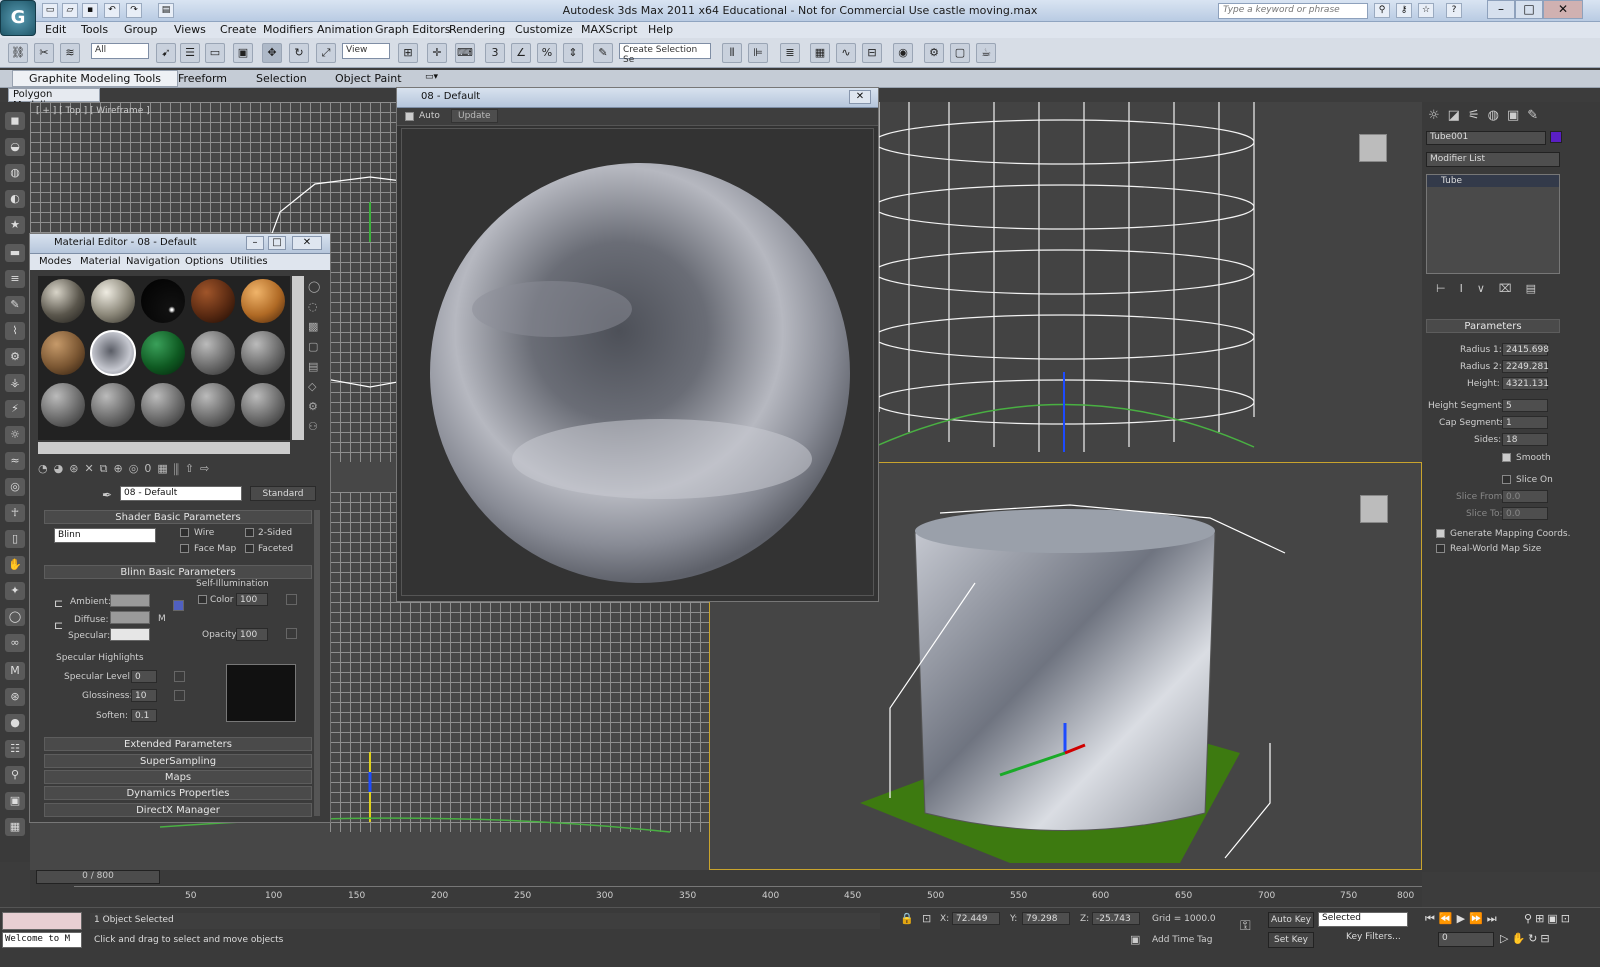 The height and width of the screenshot is (967, 1600). What do you see at coordinates (1493, 159) in the screenshot?
I see `modifier-list-dropdown: Modifier List` at bounding box center [1493, 159].